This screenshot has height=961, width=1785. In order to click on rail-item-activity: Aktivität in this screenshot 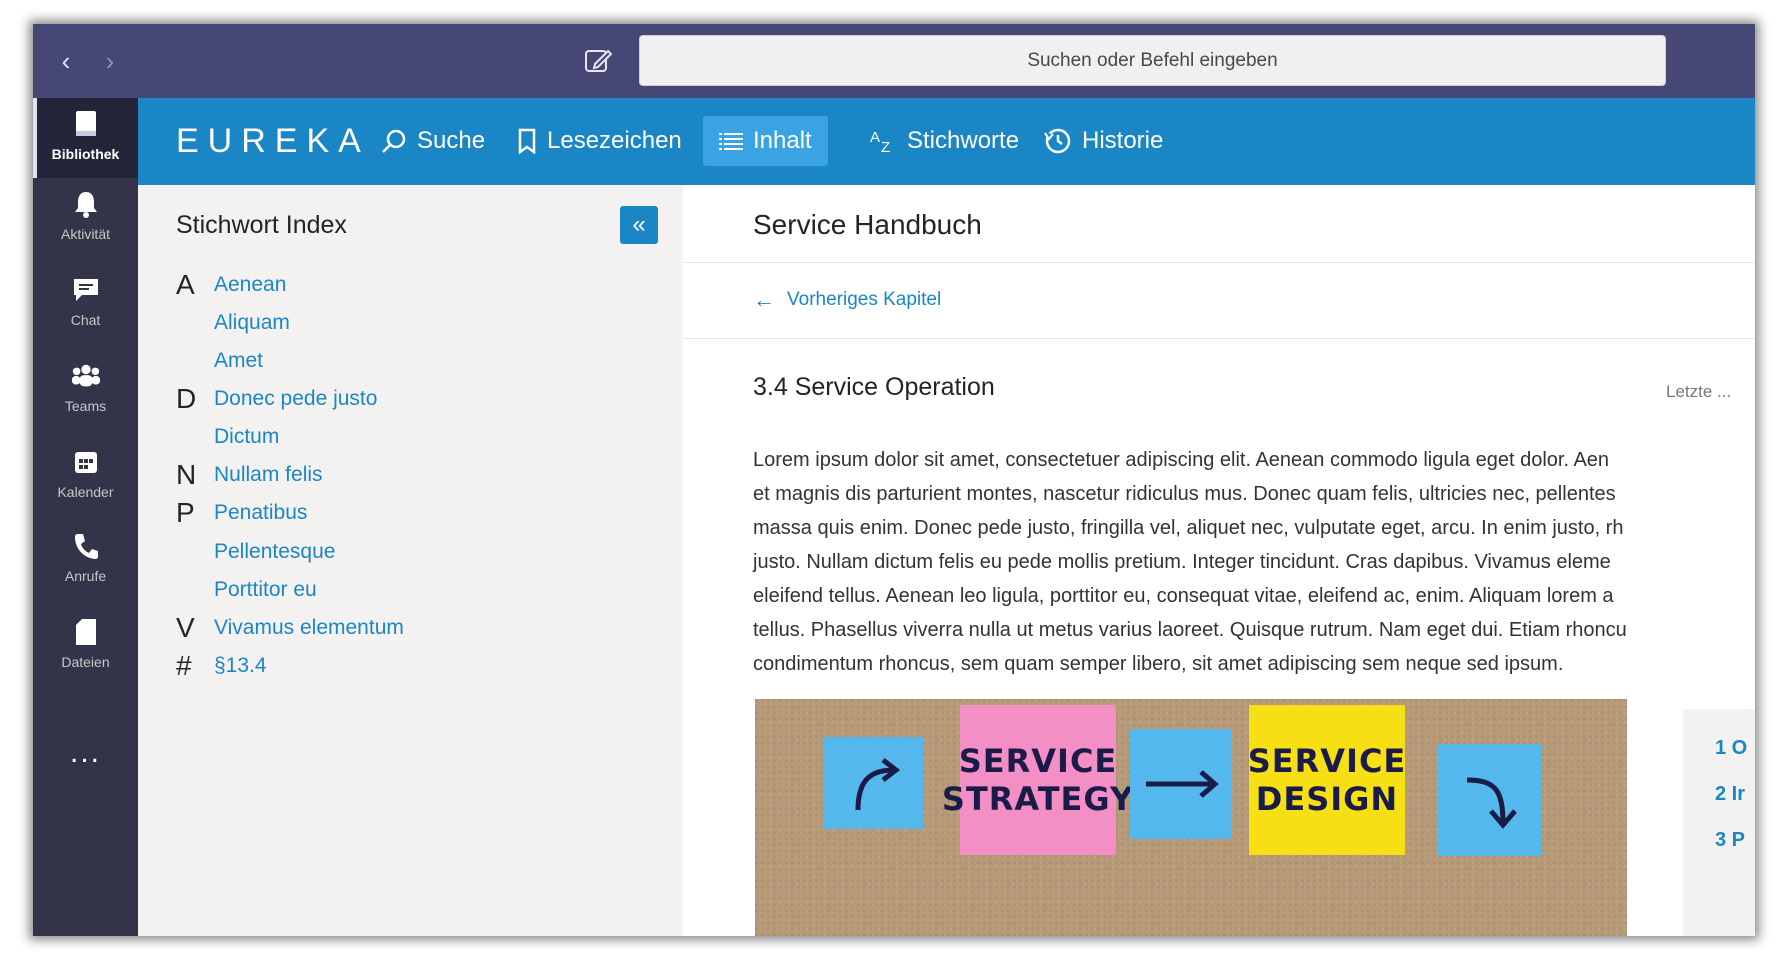, I will do `click(85, 228)`.